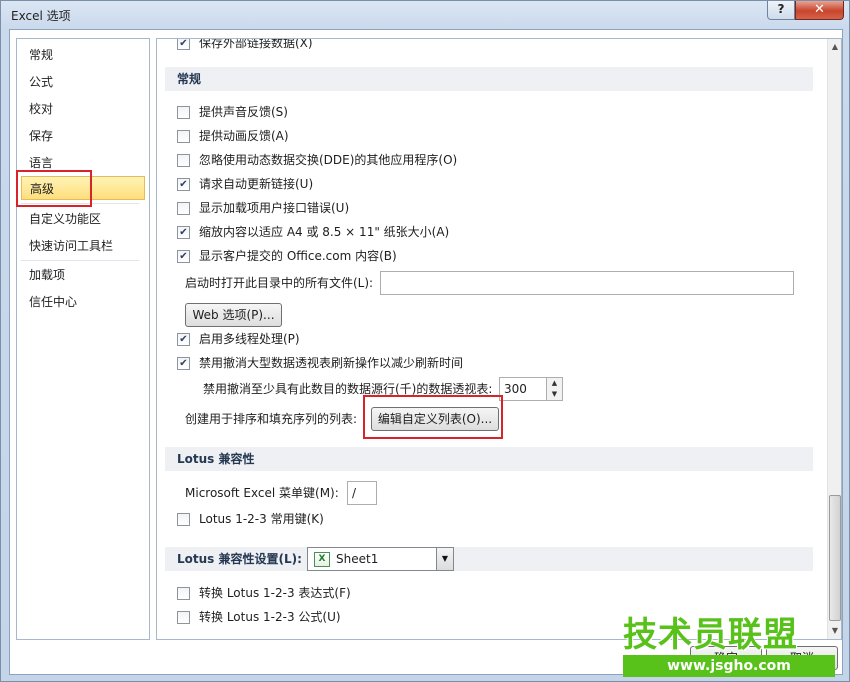 The image size is (850, 682). What do you see at coordinates (380, 559) in the screenshot?
I see `lotus-sheet-select: X Sheet1 ▼` at bounding box center [380, 559].